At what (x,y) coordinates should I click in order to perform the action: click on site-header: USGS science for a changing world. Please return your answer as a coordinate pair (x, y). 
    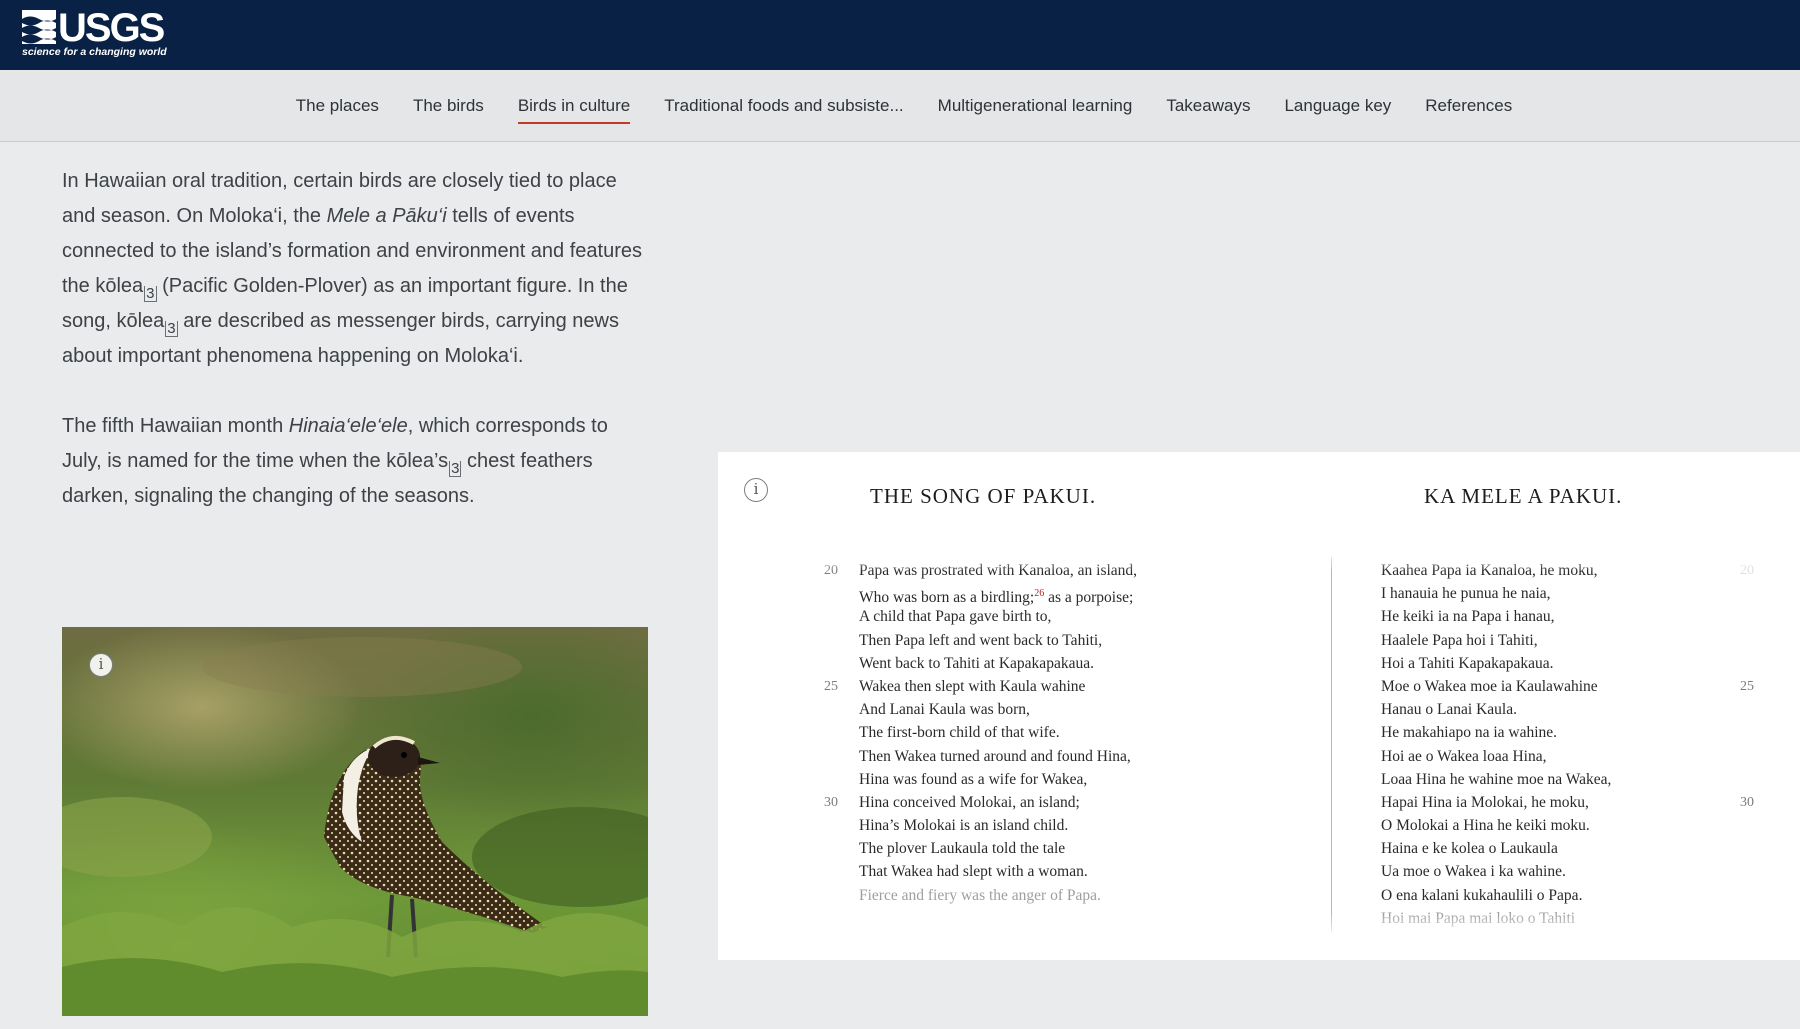
    Looking at the image, I should click on (900, 35).